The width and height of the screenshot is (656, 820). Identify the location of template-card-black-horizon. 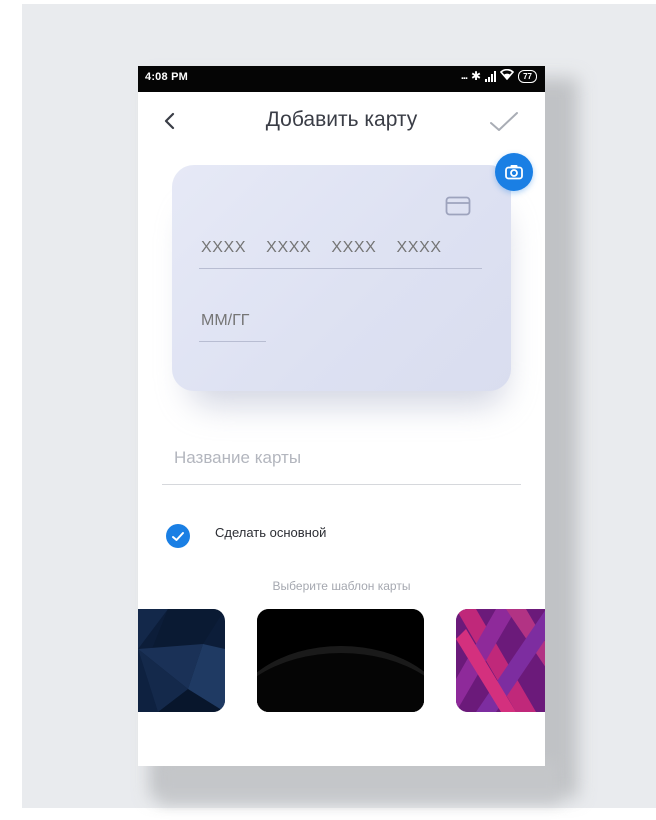
(340, 660).